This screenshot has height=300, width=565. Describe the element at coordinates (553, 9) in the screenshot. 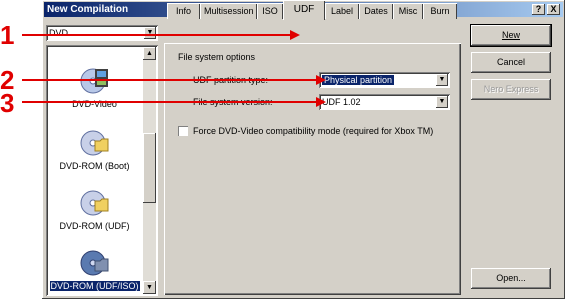

I see `close-button: X` at that location.